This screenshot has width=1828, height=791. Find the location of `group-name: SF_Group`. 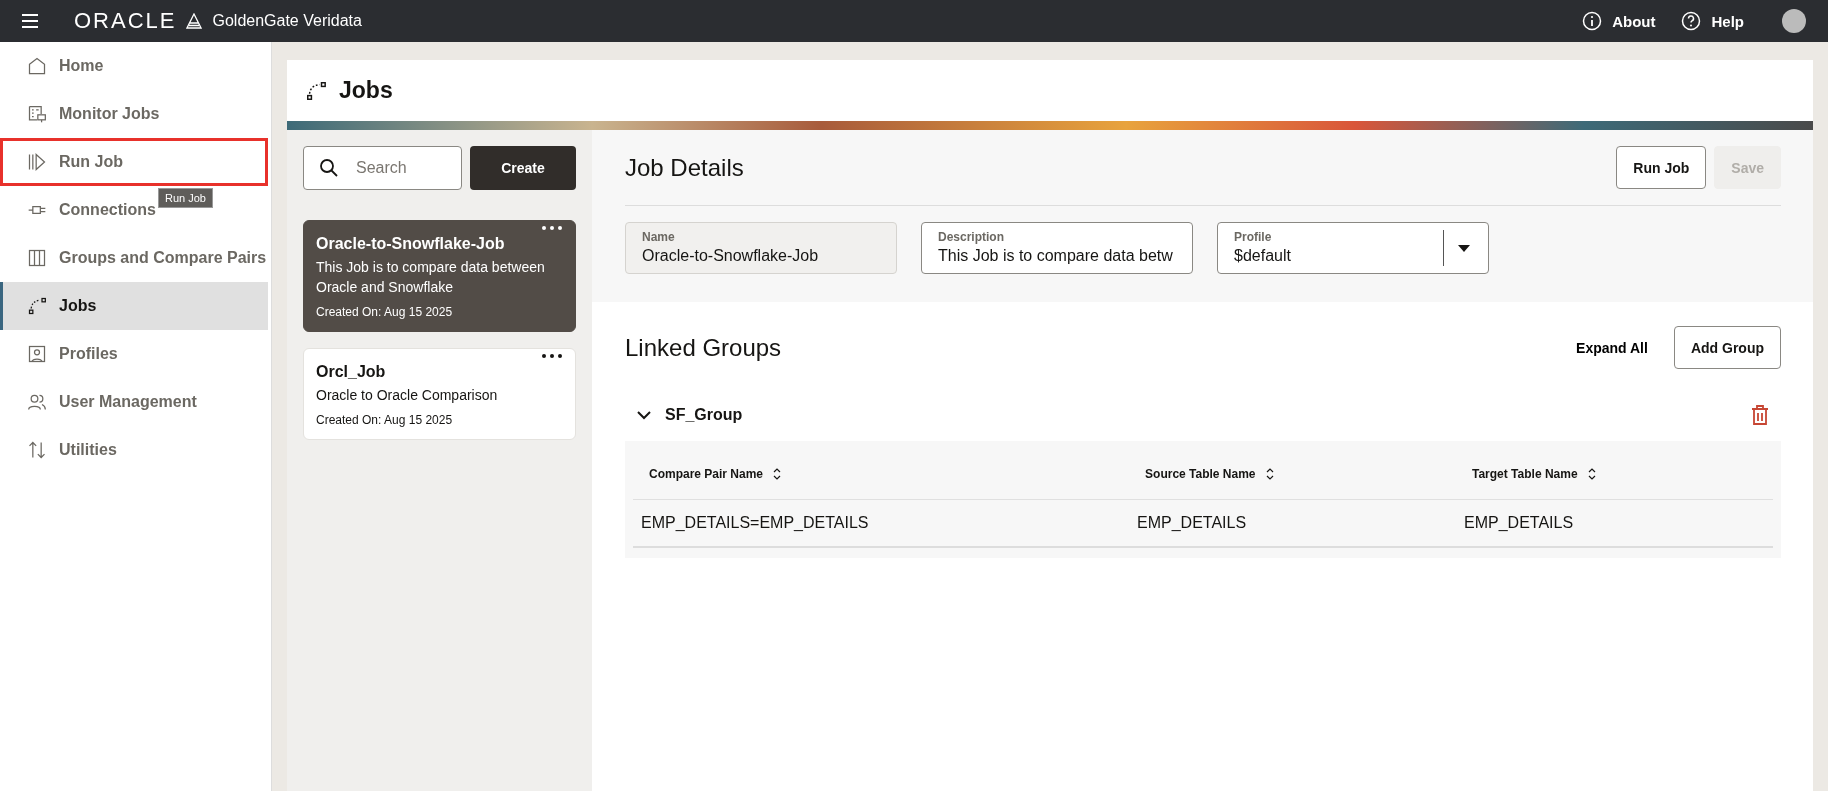

group-name: SF_Group is located at coordinates (704, 415).